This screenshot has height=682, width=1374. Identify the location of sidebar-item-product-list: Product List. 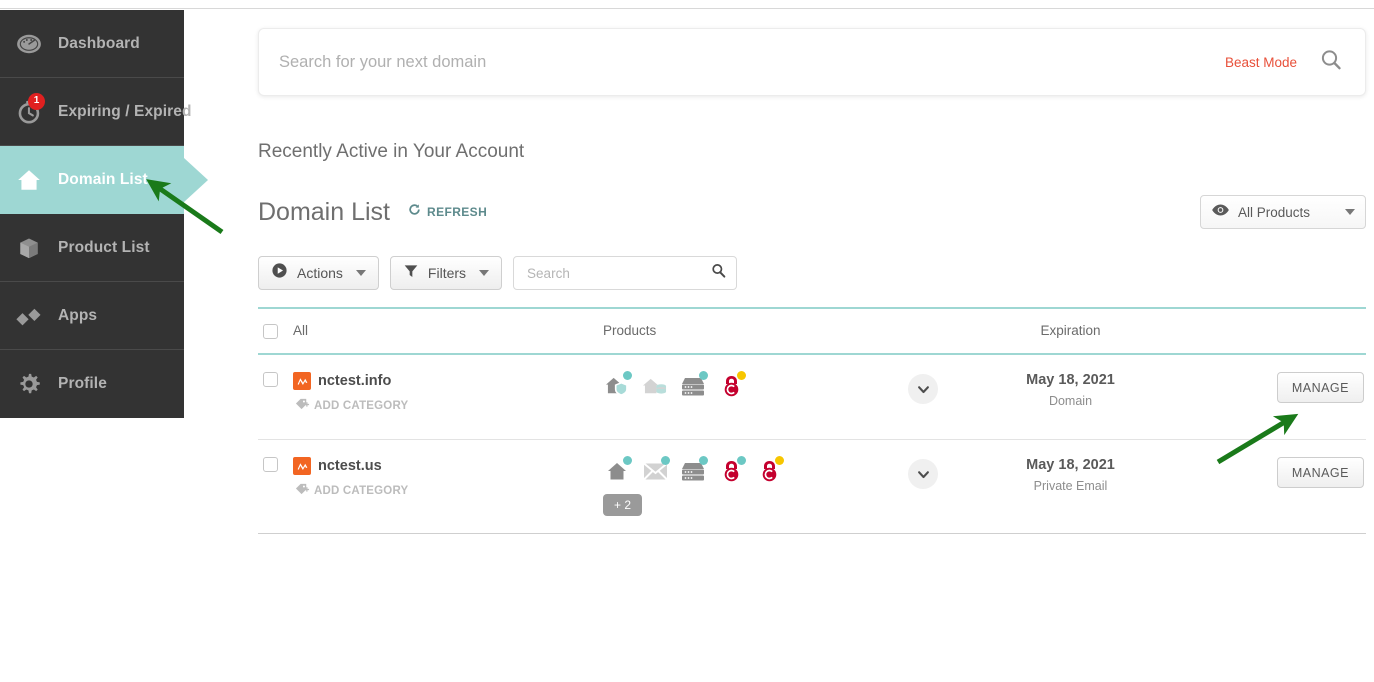
(92, 248).